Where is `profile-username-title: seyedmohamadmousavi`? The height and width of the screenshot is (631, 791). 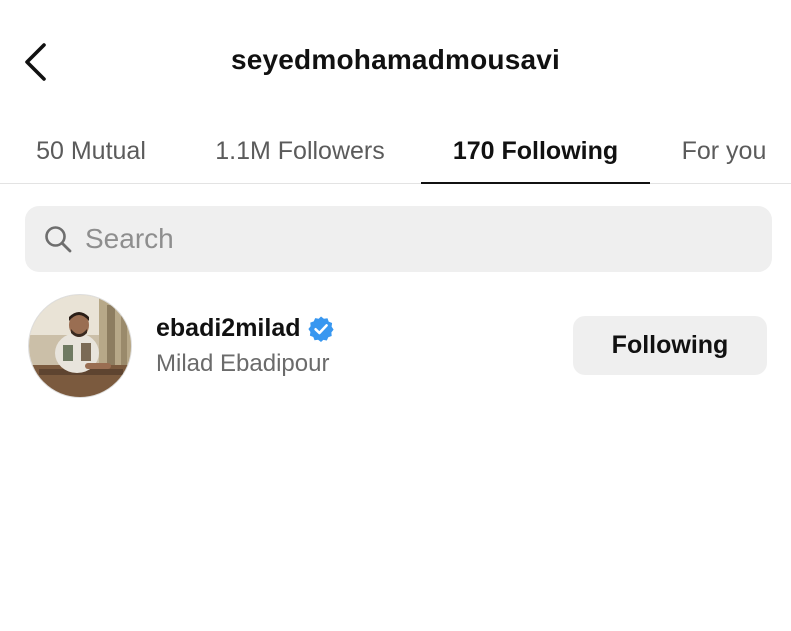 profile-username-title: seyedmohamadmousavi is located at coordinates (395, 59).